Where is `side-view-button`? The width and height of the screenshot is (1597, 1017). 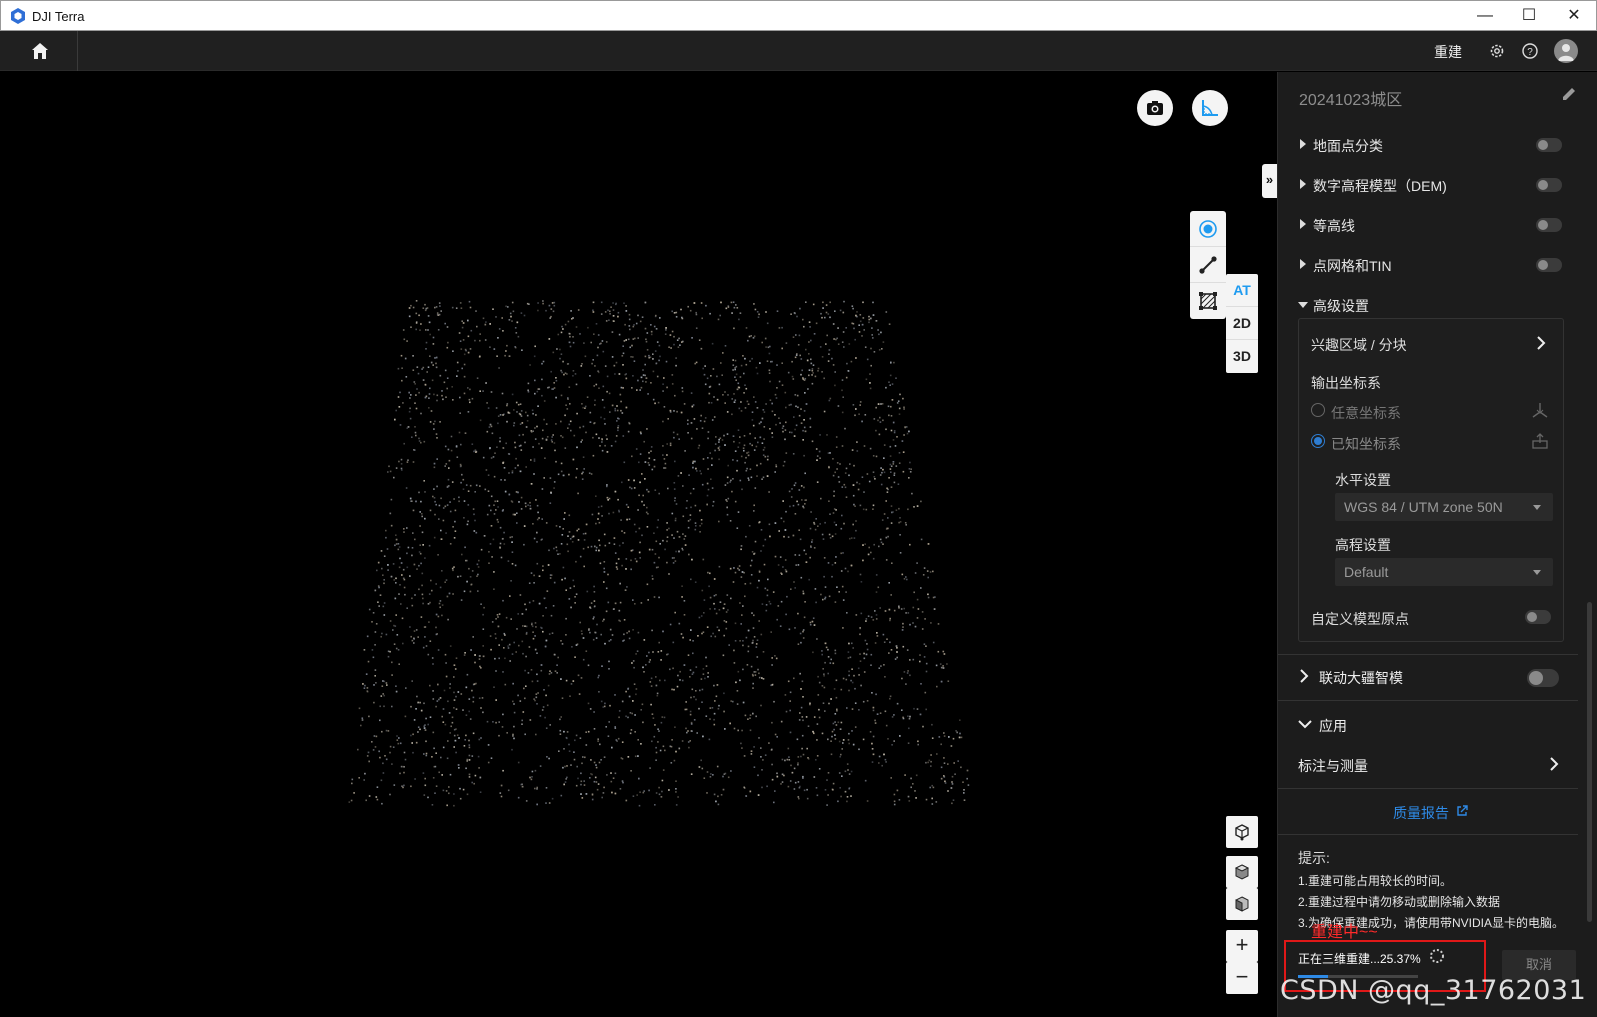 side-view-button is located at coordinates (1242, 904).